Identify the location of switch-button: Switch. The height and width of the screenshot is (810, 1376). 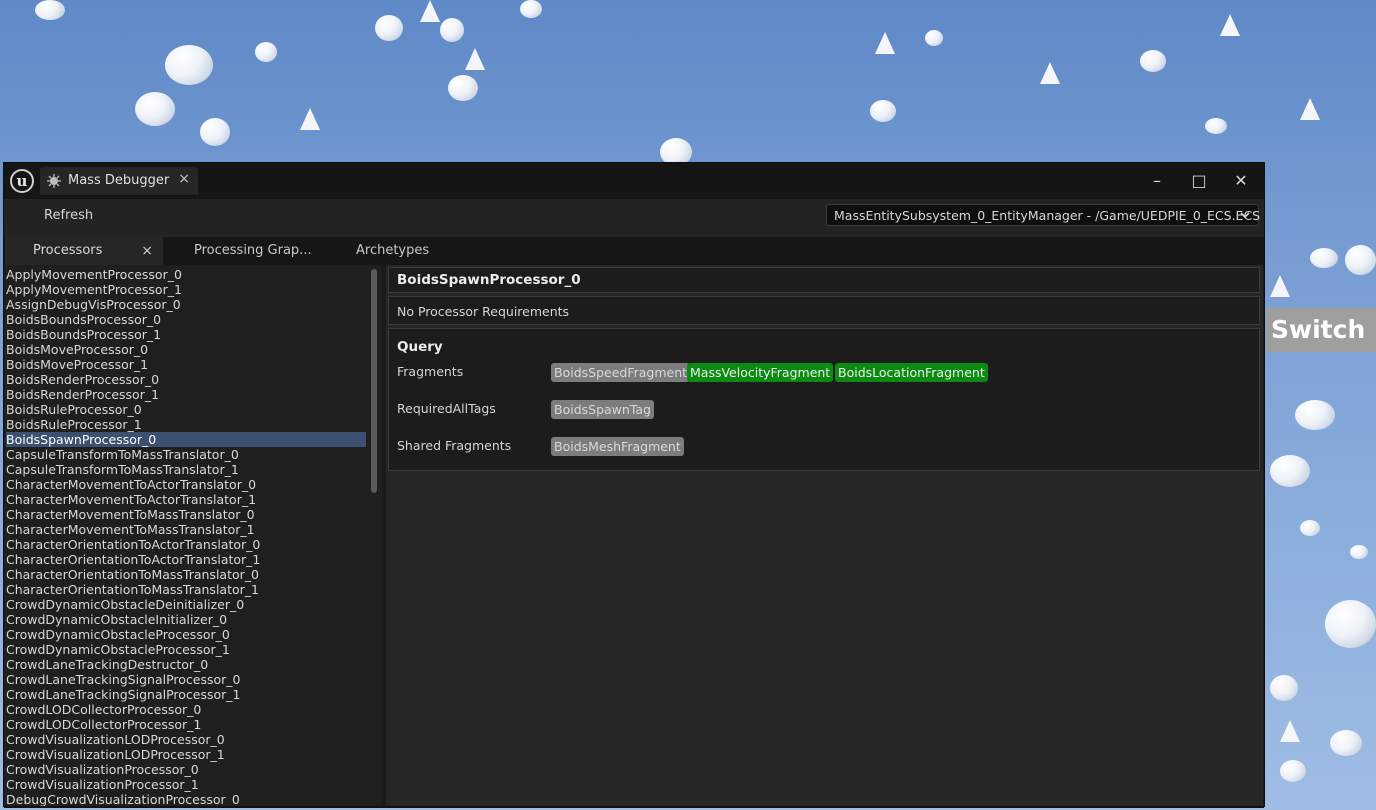
(1321, 330).